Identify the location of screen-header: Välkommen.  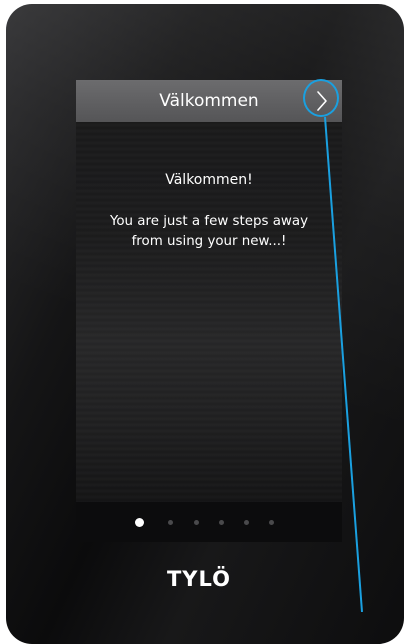
(209, 101).